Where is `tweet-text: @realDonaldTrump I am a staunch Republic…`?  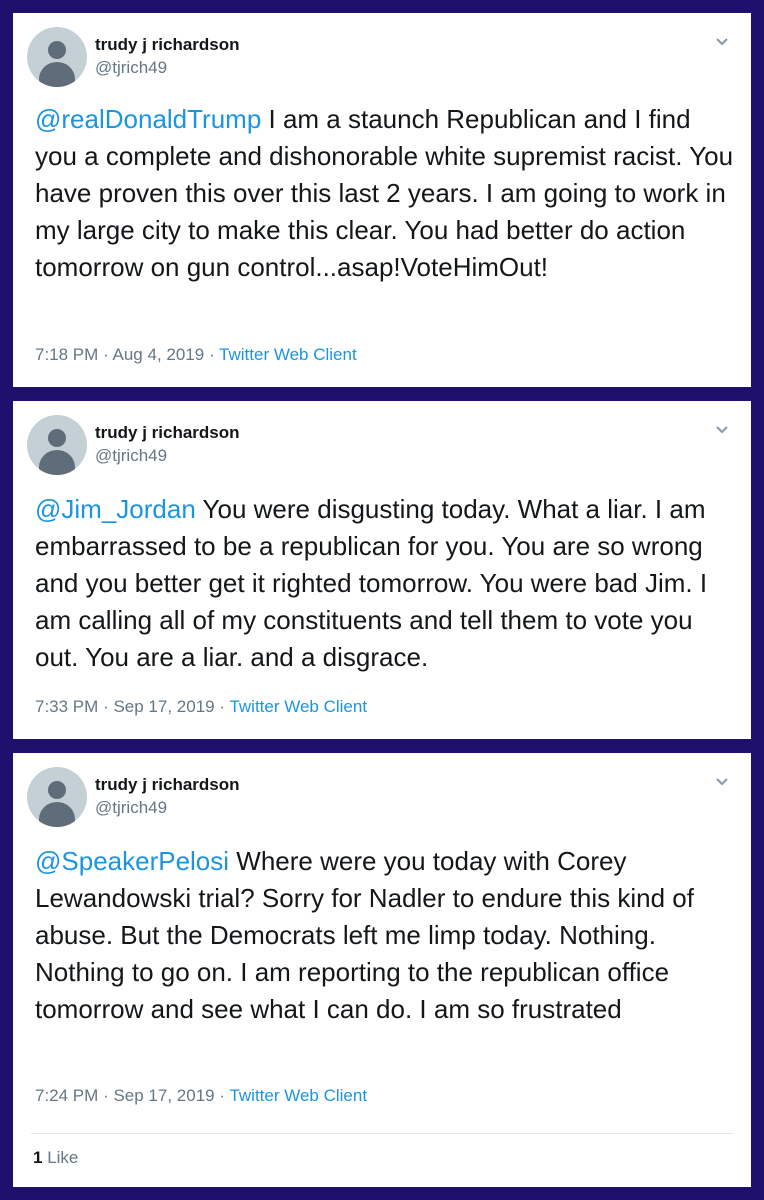
tweet-text: @realDonaldTrump I am a staunch Republic… is located at coordinates (385, 193).